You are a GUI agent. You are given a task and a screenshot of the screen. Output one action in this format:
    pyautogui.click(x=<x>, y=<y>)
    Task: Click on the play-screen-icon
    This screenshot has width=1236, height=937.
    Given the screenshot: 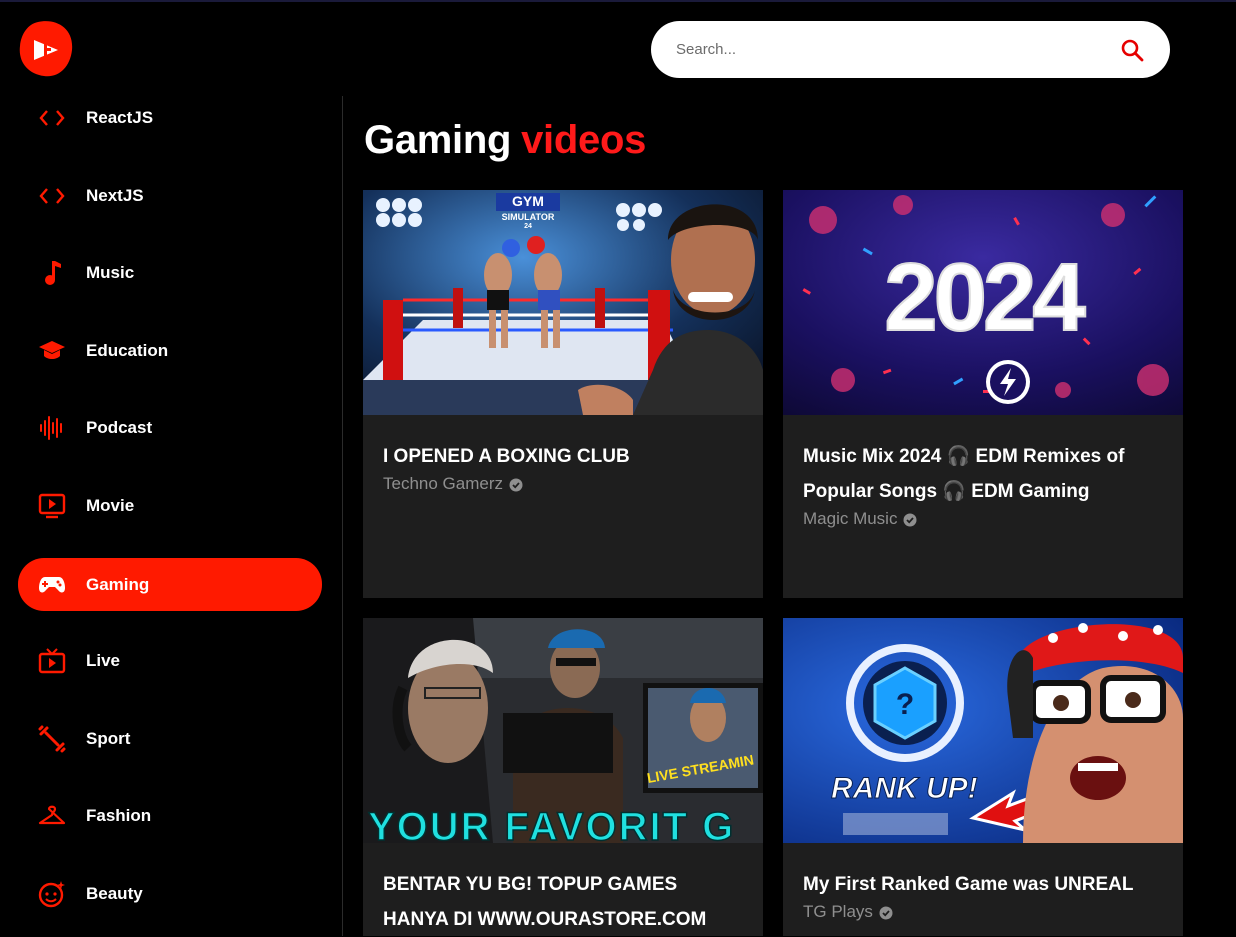 What is the action you would take?
    pyautogui.click(x=52, y=506)
    